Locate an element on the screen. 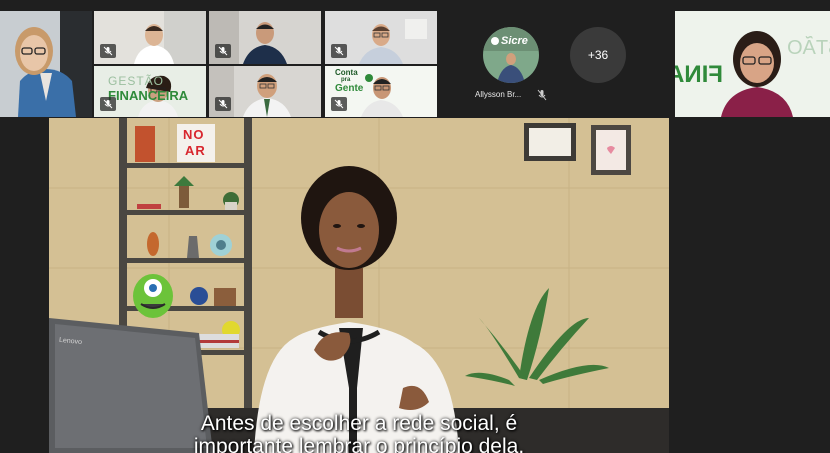 The height and width of the screenshot is (453, 830). on-air-sign-text: NO is located at coordinates (194, 134).